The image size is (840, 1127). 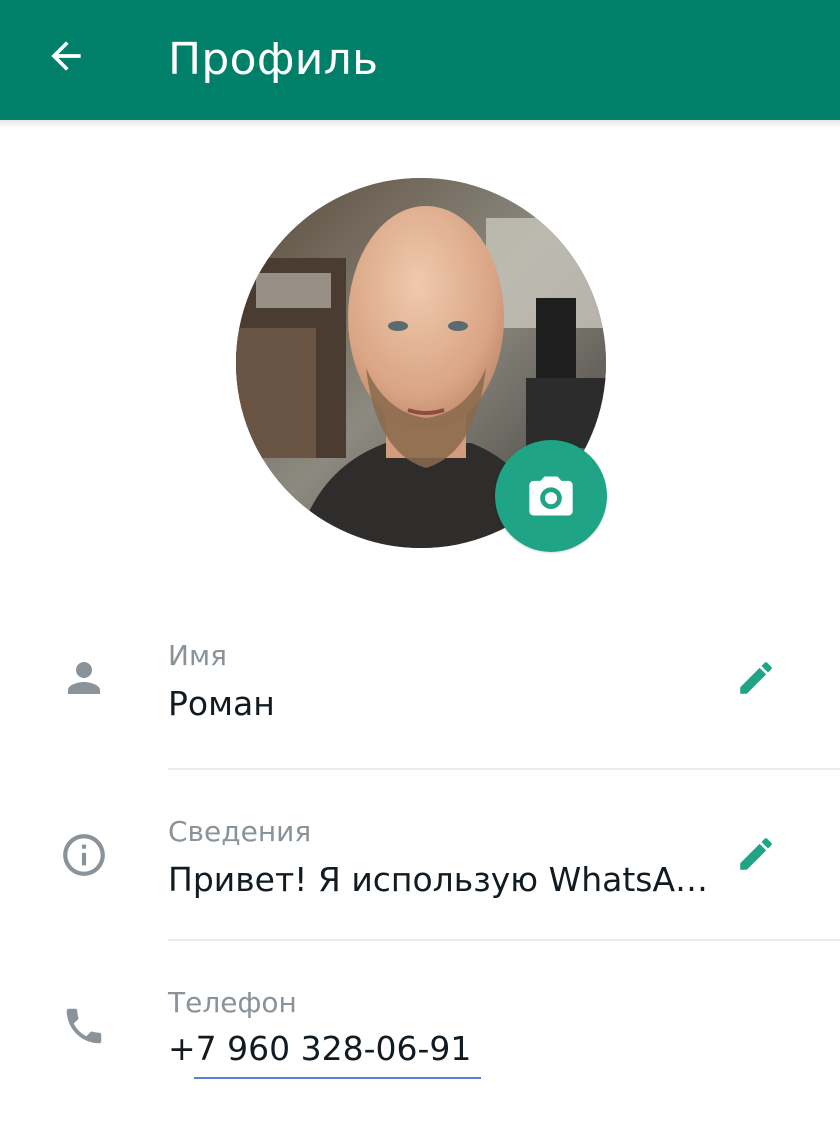 I want to click on info-icon, so click(x=84, y=855).